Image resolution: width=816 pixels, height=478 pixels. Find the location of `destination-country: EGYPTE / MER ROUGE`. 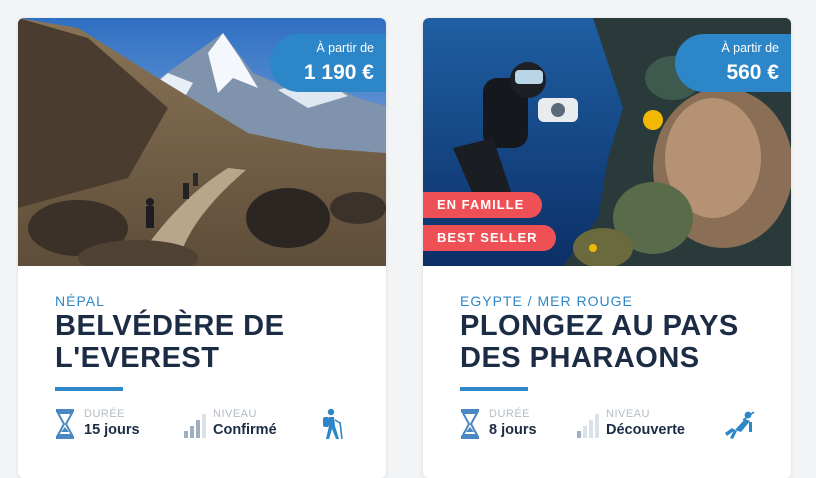

destination-country: EGYPTE / MER ROUGE is located at coordinates (546, 301).